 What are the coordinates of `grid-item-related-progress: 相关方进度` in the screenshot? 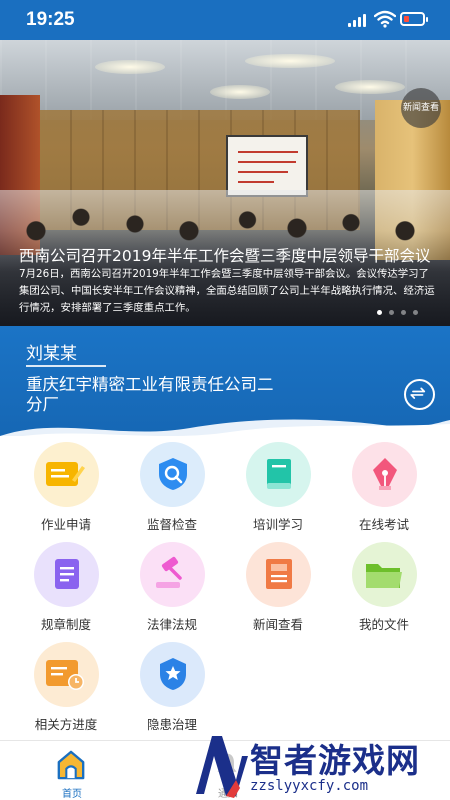 It's located at (66, 686).